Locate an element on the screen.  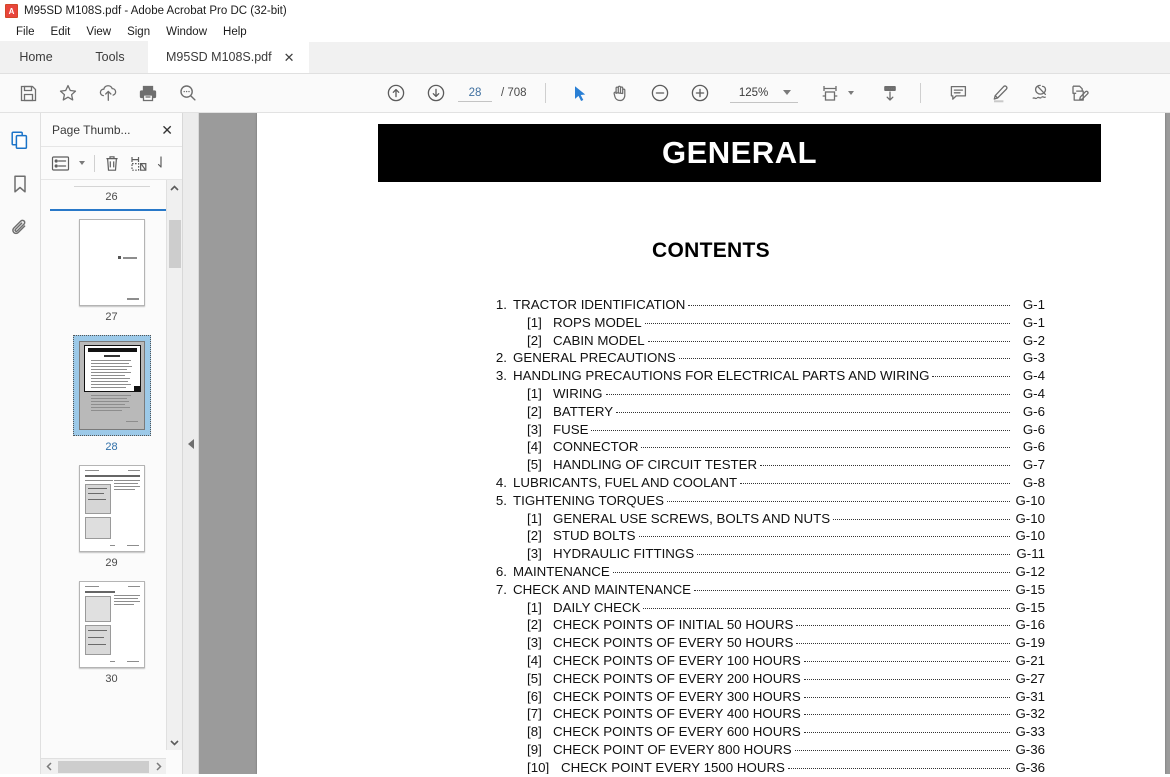
thumbnail-item: 27 is located at coordinates (111, 277).